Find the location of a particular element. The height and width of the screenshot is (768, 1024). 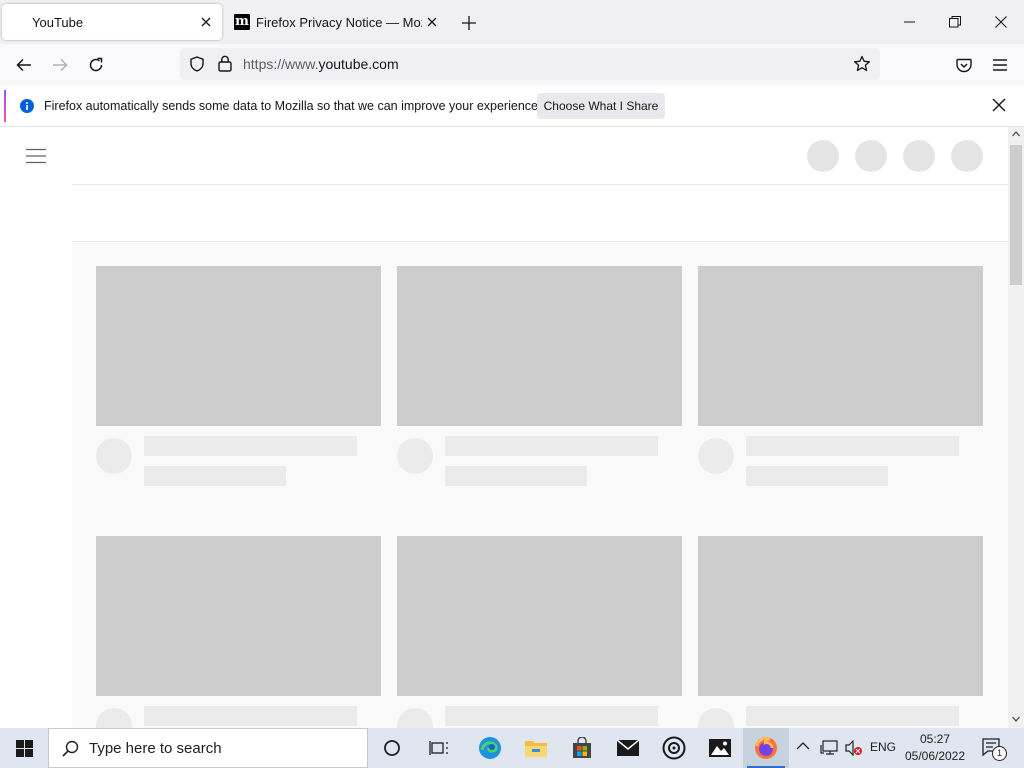

scrollbar-thumb is located at coordinates (1016, 215).